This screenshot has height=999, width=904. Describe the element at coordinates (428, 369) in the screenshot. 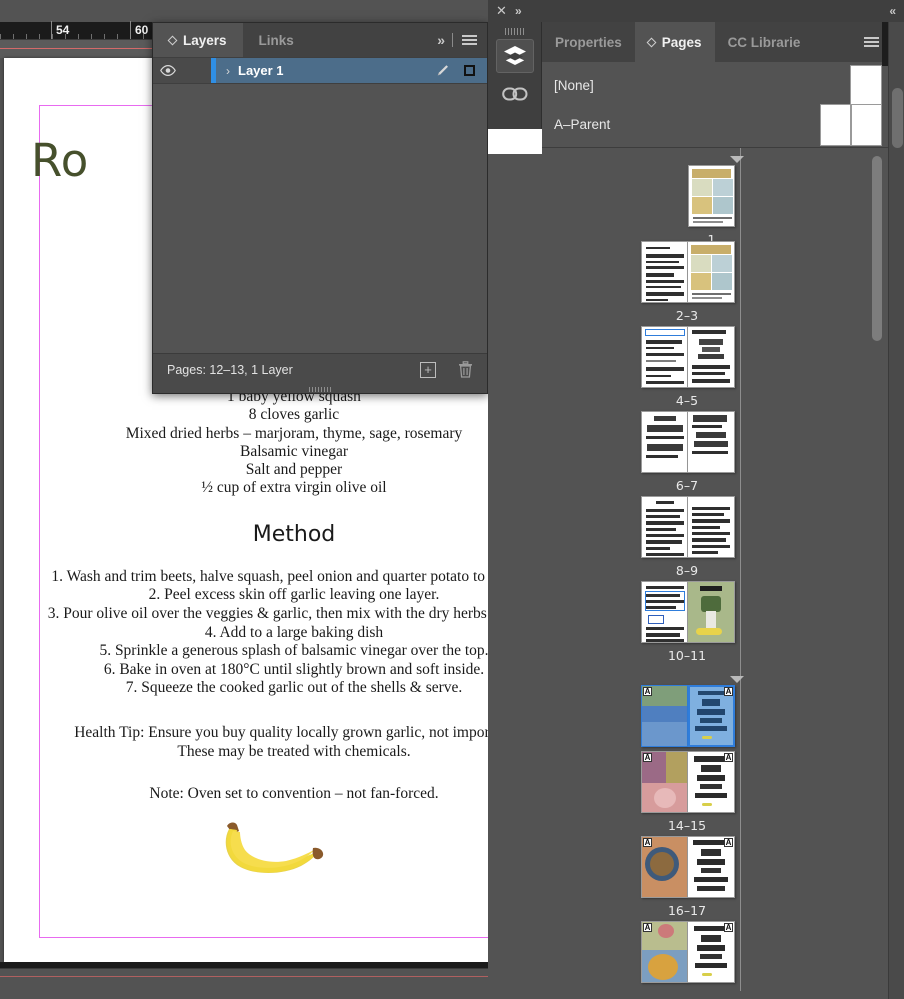

I see `new-layer-button: +` at that location.